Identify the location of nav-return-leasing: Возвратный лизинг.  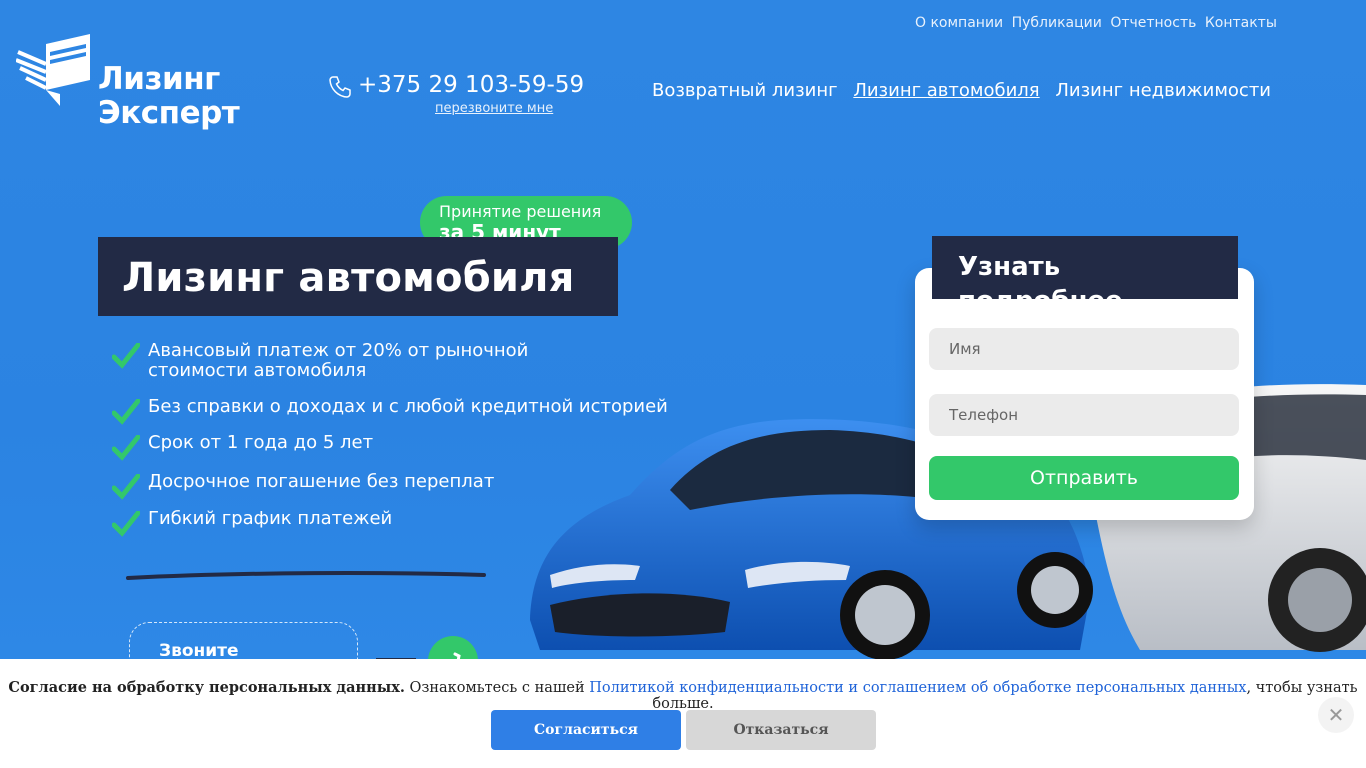
(745, 90).